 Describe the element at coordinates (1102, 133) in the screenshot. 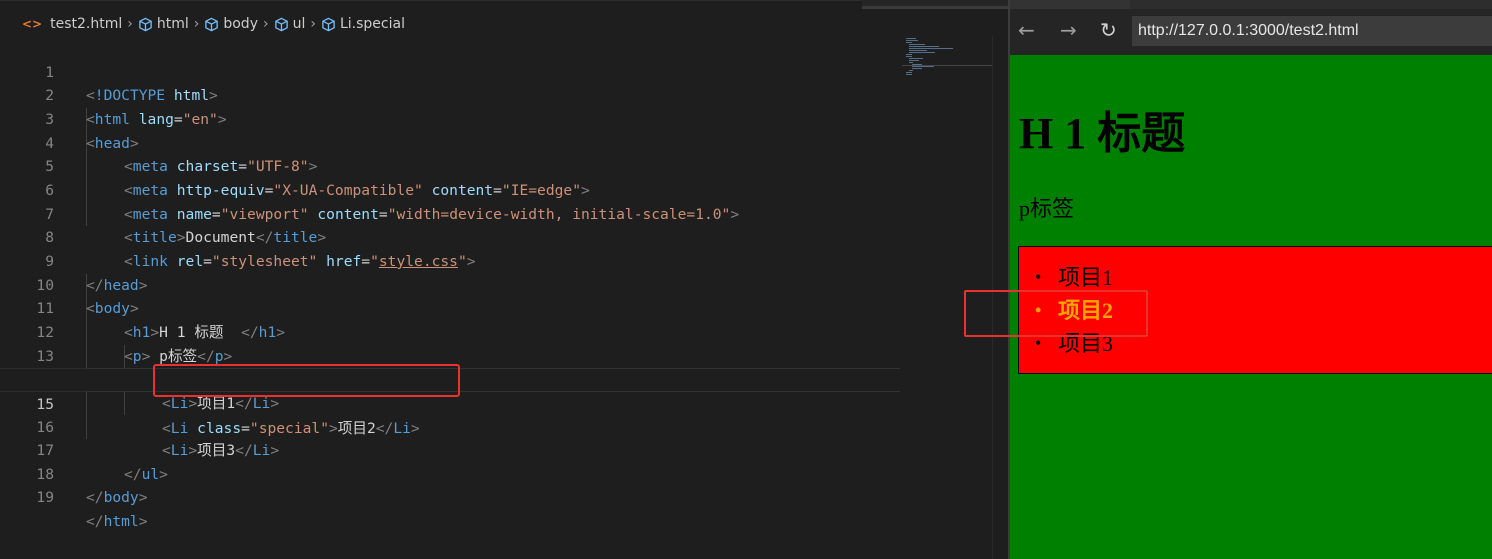

I see `page-heading: H 1 标题` at that location.